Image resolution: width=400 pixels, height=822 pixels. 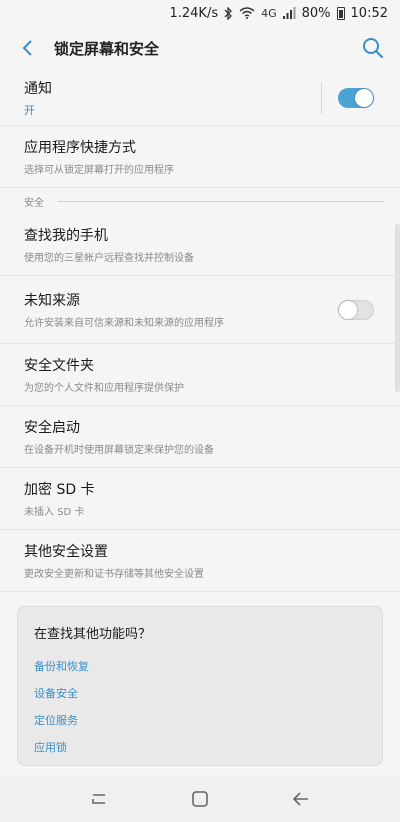 What do you see at coordinates (200, 499) in the screenshot?
I see `list-item-encrypt-sd: 加密 SD 卡 未插入 SD 卡` at bounding box center [200, 499].